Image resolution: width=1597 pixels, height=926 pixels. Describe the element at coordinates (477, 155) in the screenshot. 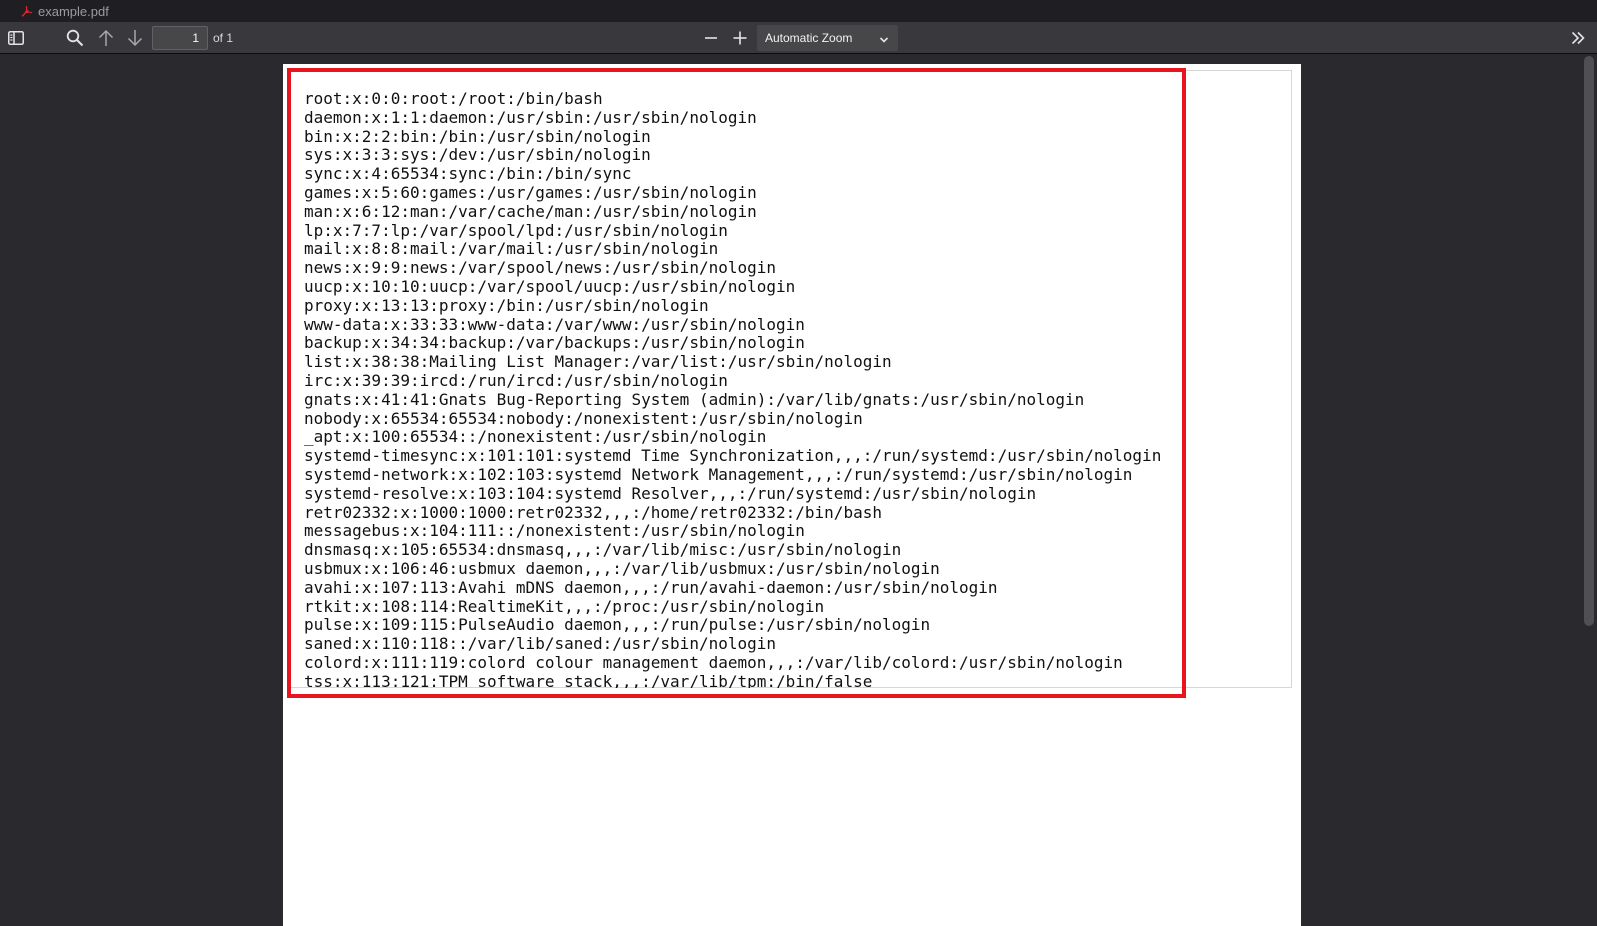

I see `text-line: sys:x:3:3:sys:/dev:/usr/sbin/nologin` at that location.